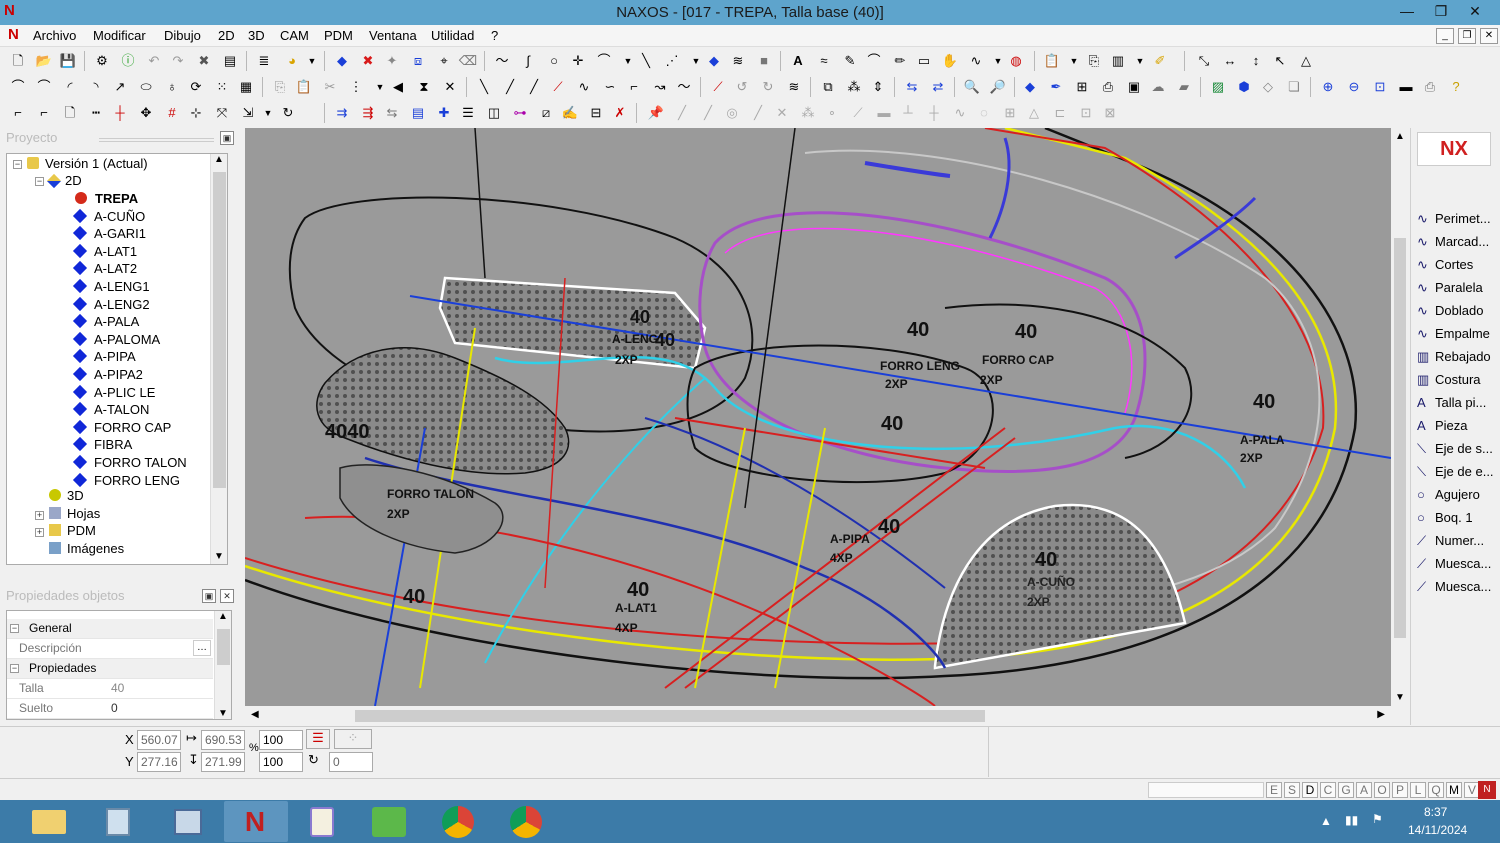  What do you see at coordinates (794, 87) in the screenshot?
I see `wave2-icon: ≋` at bounding box center [794, 87].